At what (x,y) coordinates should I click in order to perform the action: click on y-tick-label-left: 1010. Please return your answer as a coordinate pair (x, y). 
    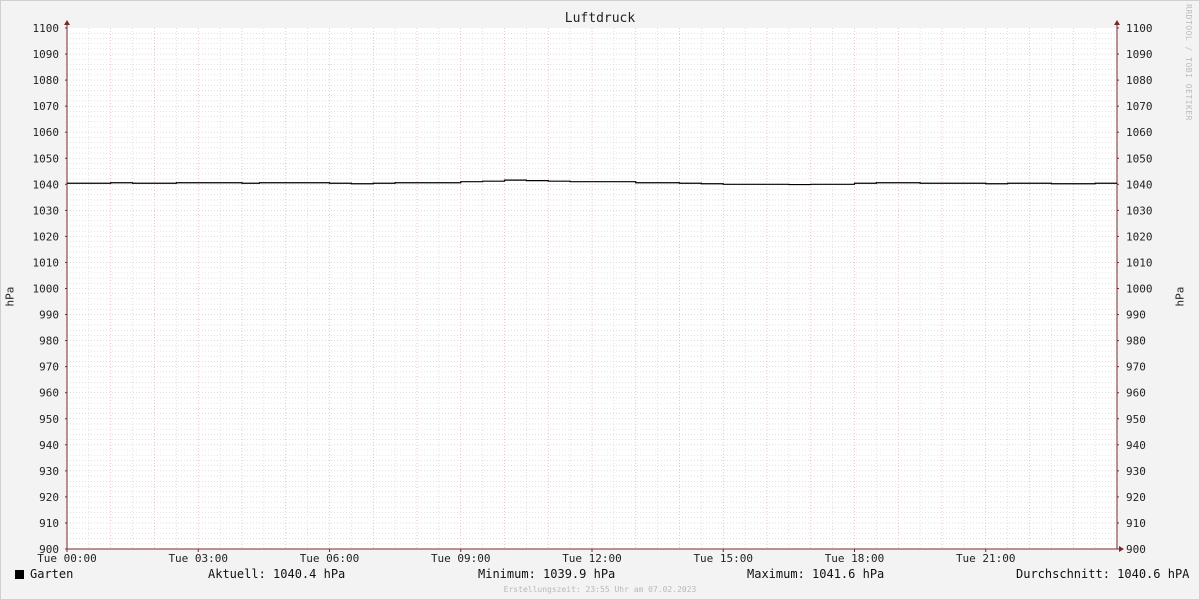
    Looking at the image, I should click on (46, 262).